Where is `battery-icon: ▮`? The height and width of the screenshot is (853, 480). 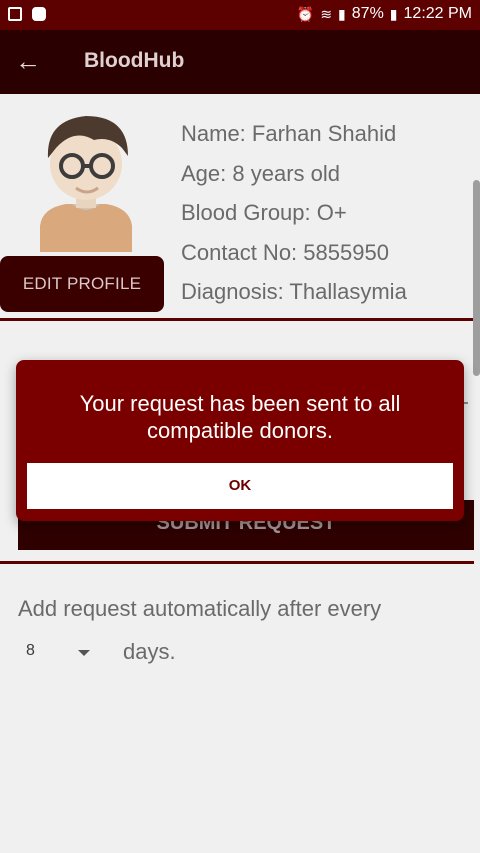 battery-icon: ▮ is located at coordinates (393, 13).